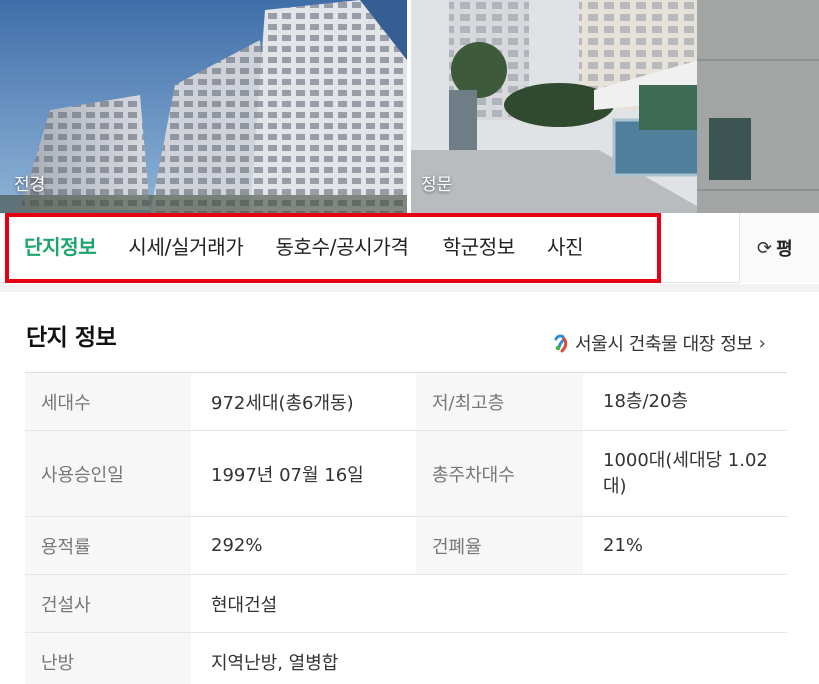 This screenshot has width=819, height=684. I want to click on heating-value: 지역난방, 열병합, so click(489, 658).